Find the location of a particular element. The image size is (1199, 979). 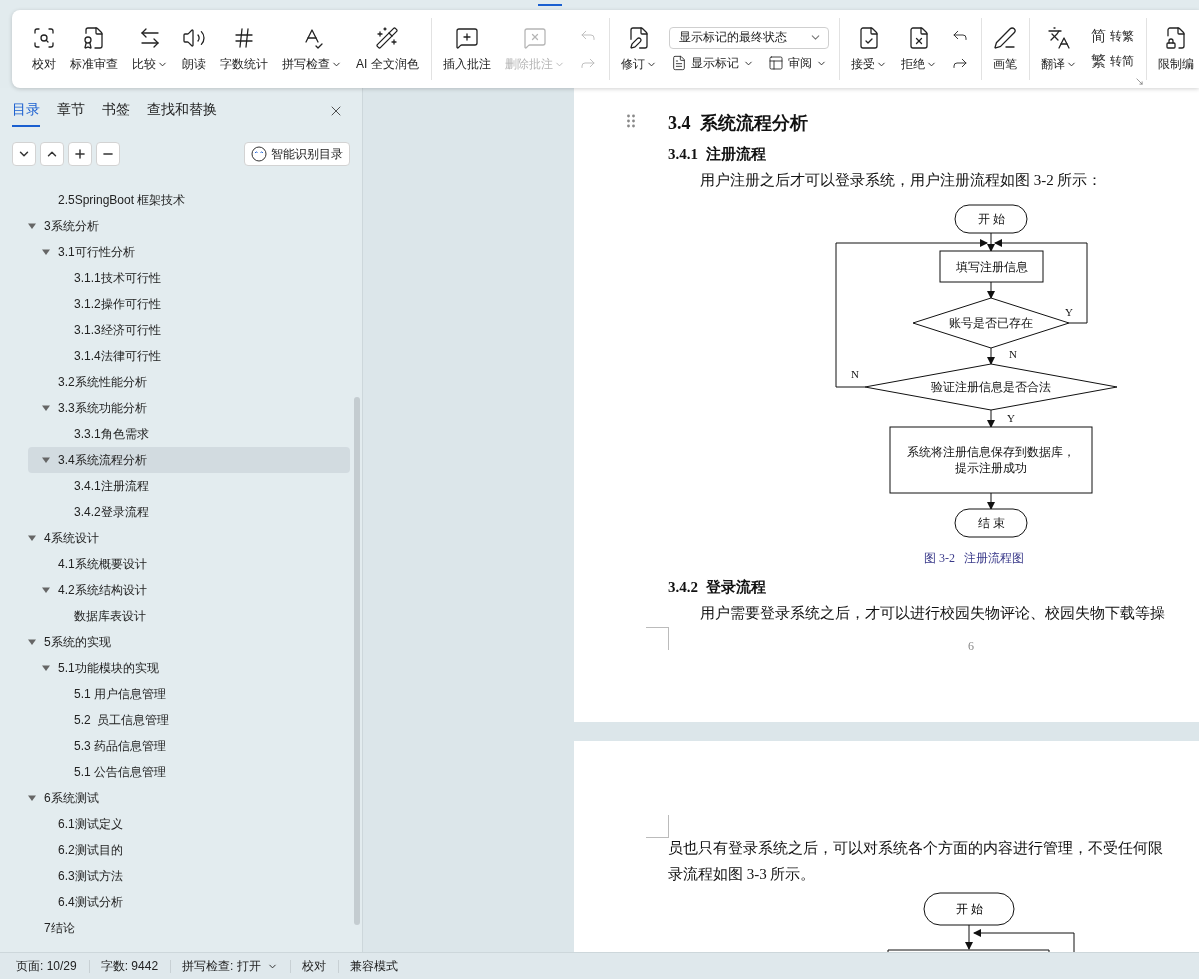

outline-item: 6.2测试目的 is located at coordinates (189, 850).